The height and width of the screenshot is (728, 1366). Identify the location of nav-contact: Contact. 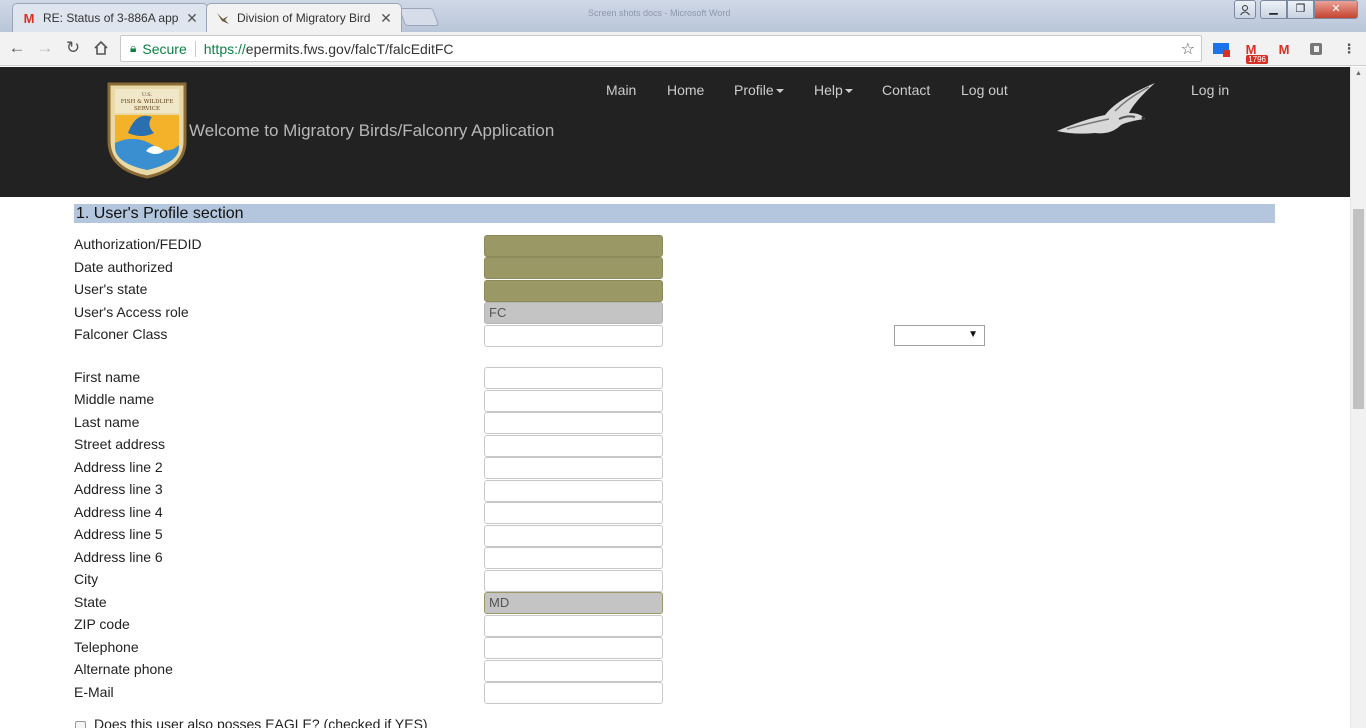
(906, 90).